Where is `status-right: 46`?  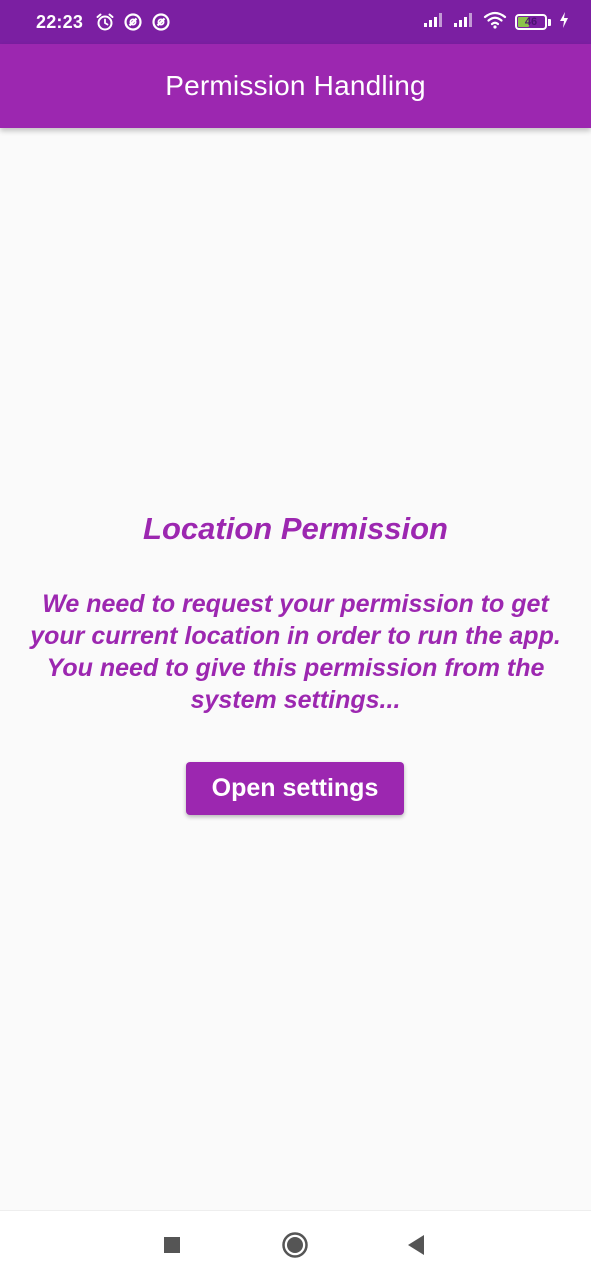 status-right: 46 is located at coordinates (496, 22).